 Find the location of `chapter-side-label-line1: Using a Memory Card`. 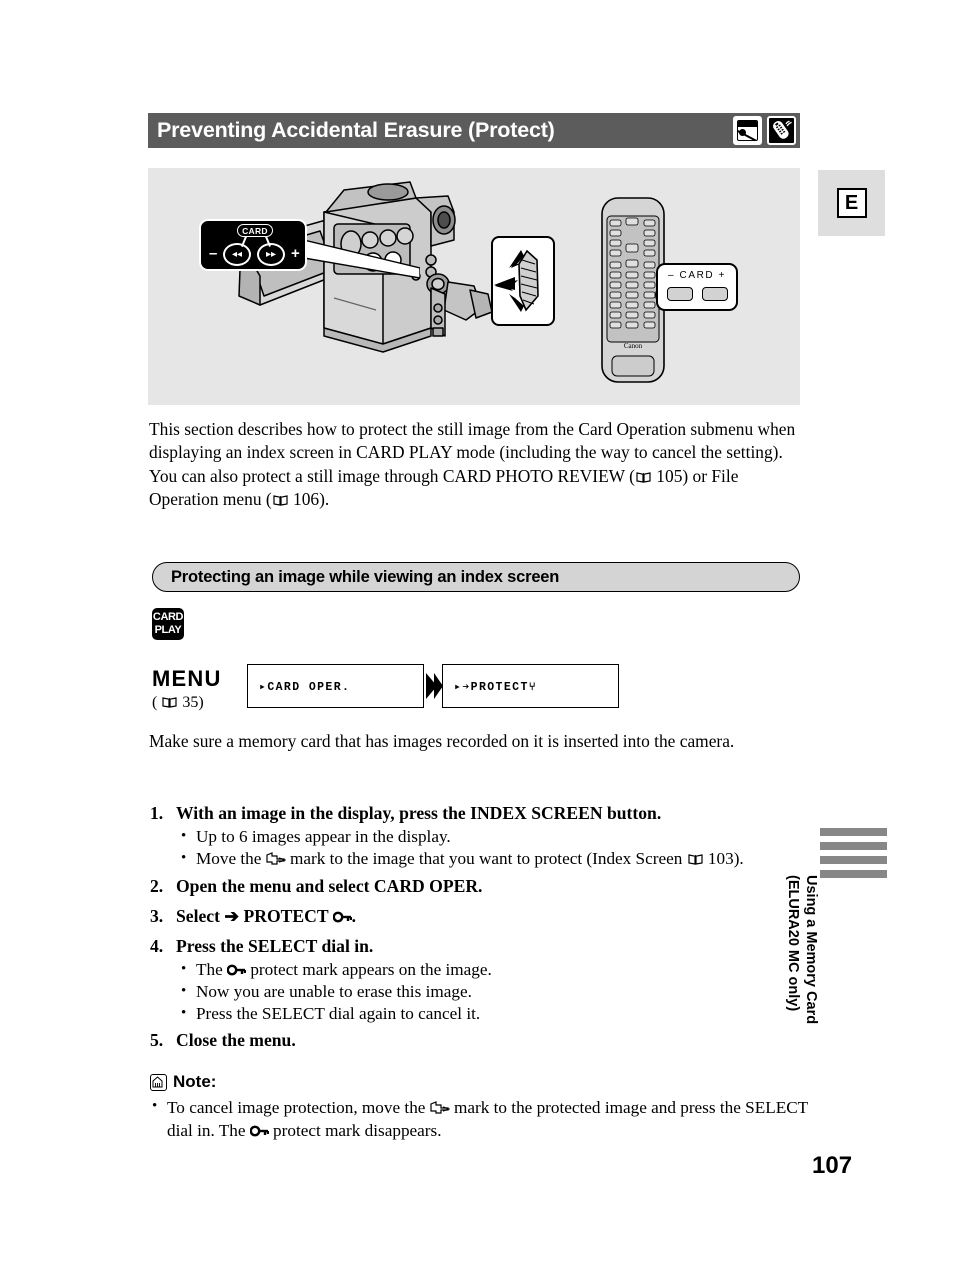

chapter-side-label-line1: Using a Memory Card is located at coordinates (811, 950).